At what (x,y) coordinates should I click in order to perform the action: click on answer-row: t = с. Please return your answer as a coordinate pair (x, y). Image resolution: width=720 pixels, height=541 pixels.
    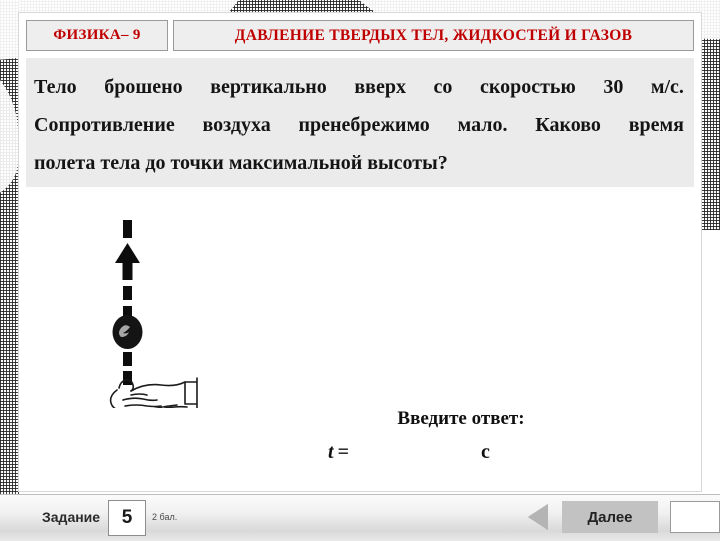
    Looking at the image, I should click on (455, 450).